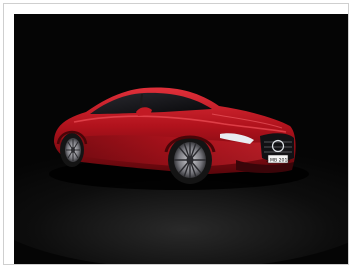 The image size is (354, 268). Describe the element at coordinates (190, 160) in the screenshot. I see `front-wheel` at that location.